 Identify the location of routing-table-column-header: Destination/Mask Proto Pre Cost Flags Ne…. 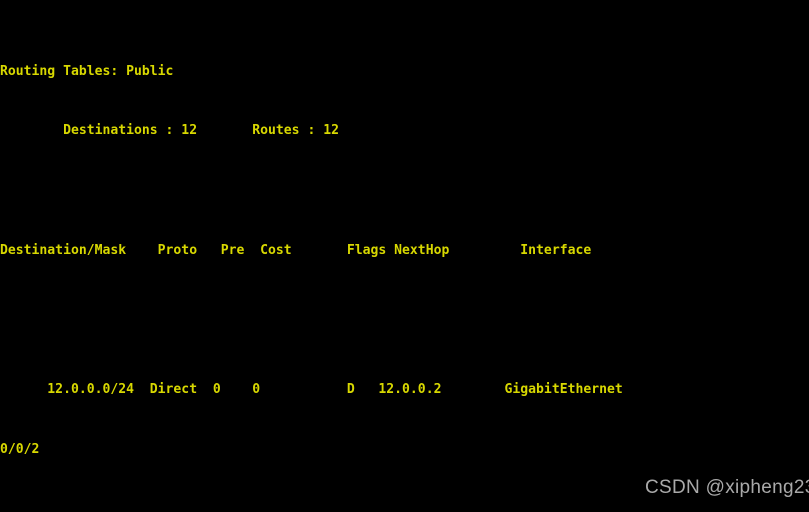
(296, 250).